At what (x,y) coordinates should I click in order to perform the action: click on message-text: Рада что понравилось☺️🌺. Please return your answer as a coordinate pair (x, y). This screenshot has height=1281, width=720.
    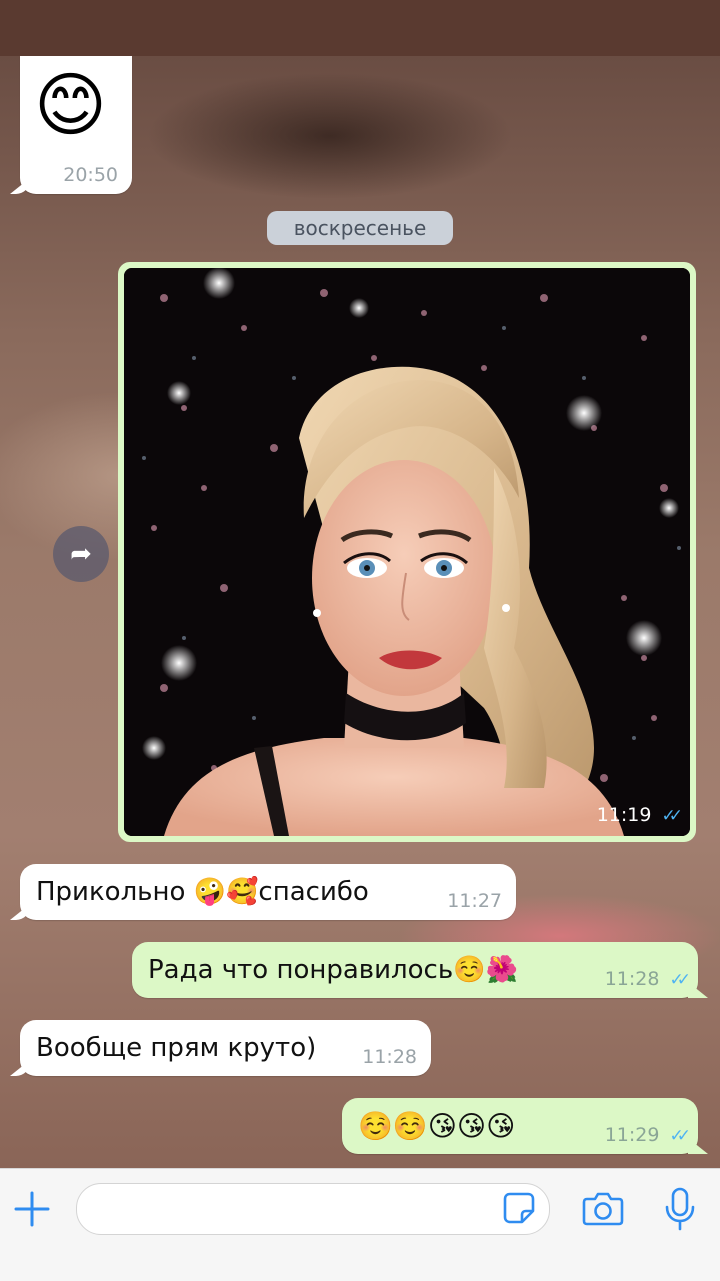
    Looking at the image, I should click on (333, 970).